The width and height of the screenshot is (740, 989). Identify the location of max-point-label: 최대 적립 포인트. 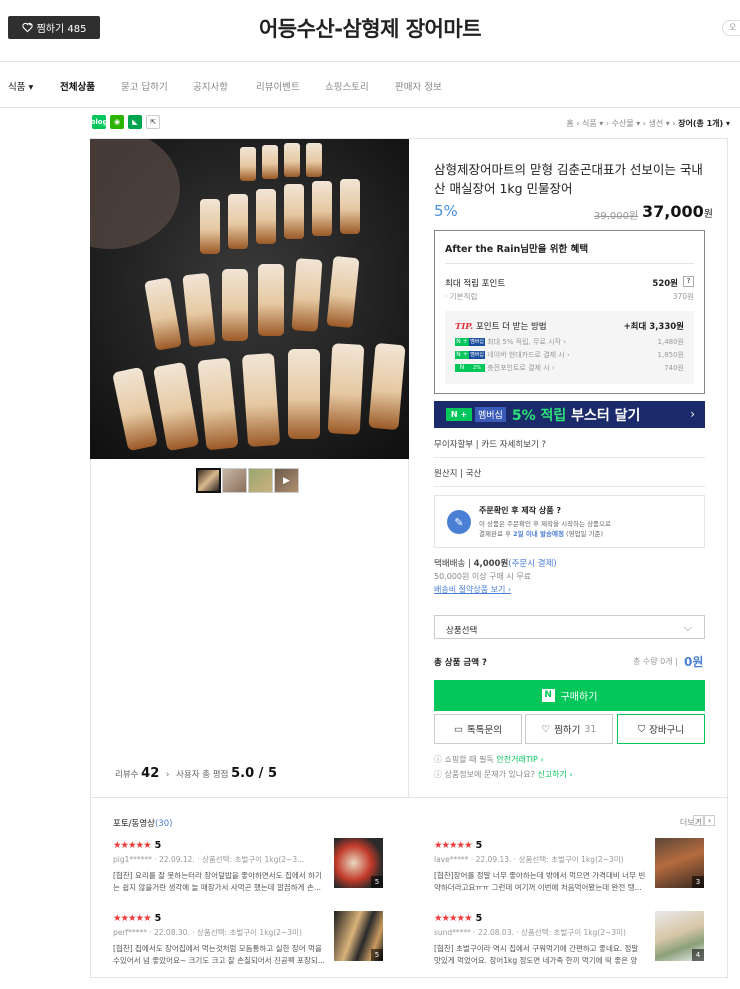
(475, 284).